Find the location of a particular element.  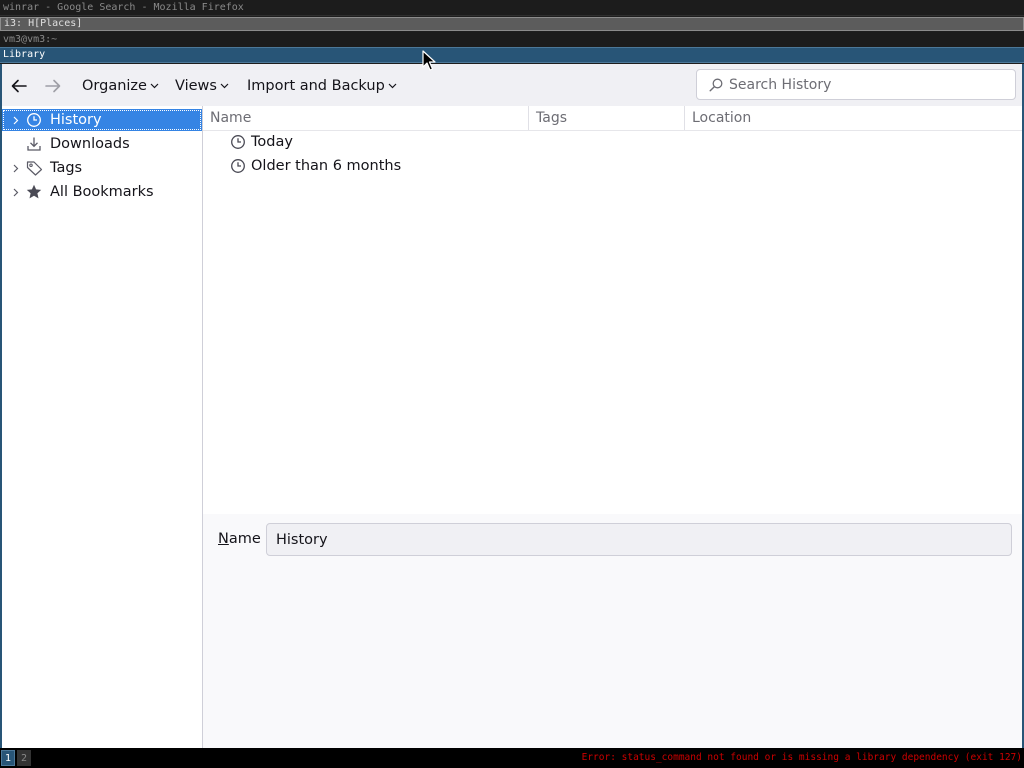

import-backup-menu-label: Import and Backup is located at coordinates (316, 86).